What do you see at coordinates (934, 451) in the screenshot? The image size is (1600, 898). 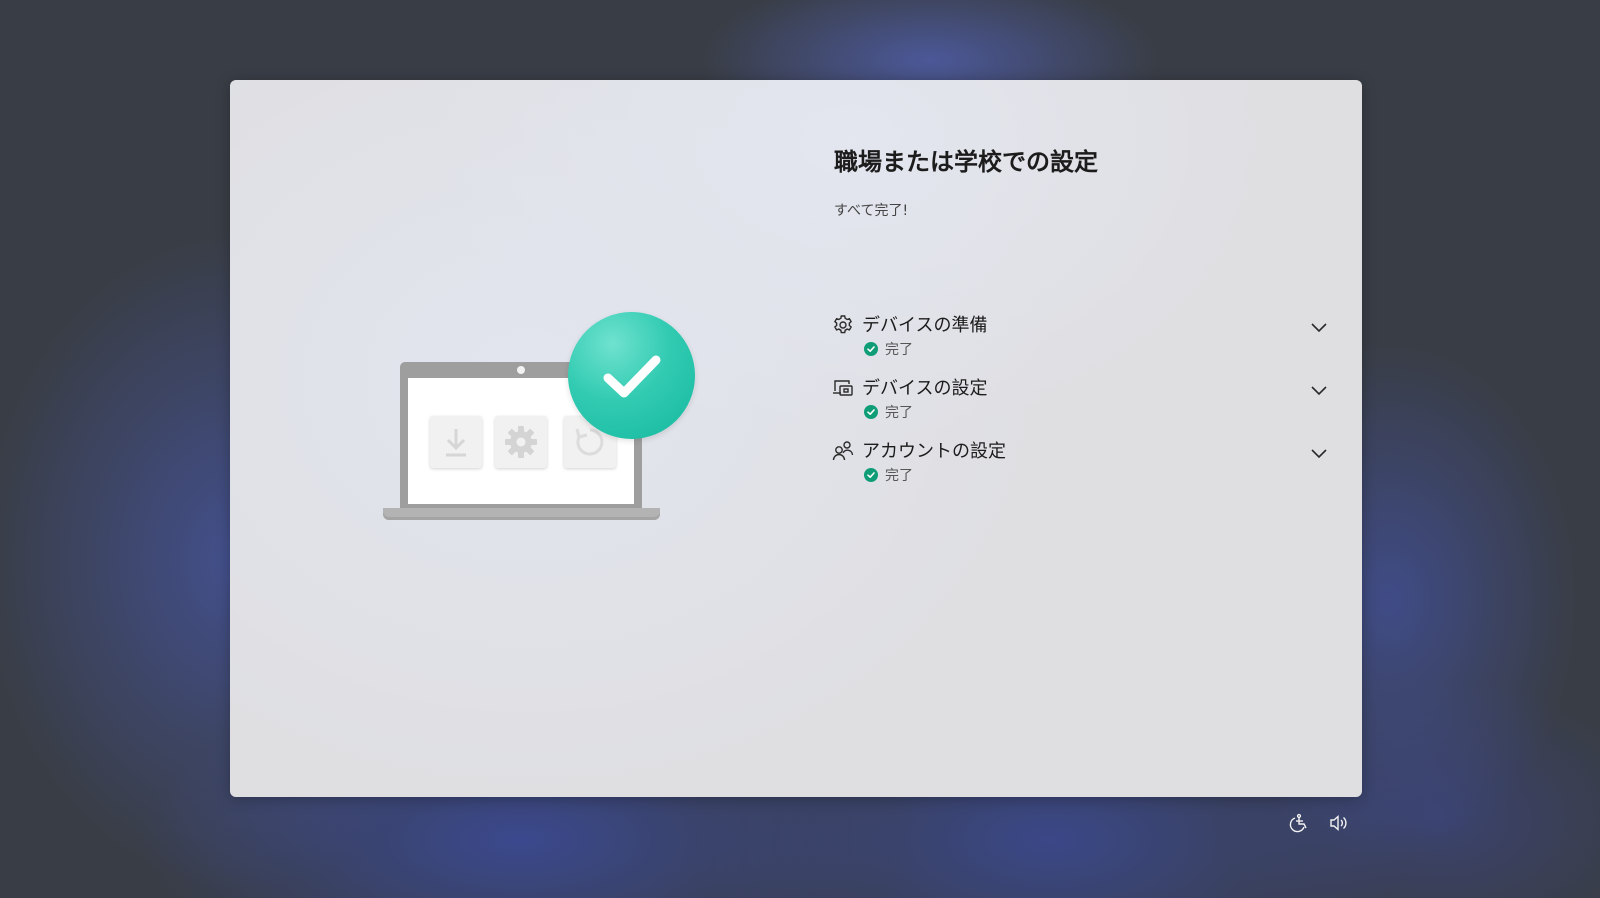 I see `step-title: アカウントの設定` at bounding box center [934, 451].